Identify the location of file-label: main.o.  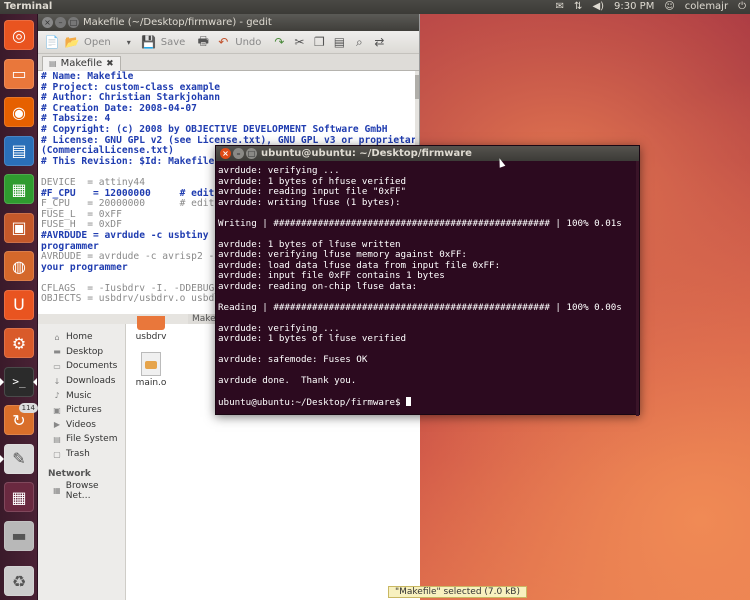
(151, 383).